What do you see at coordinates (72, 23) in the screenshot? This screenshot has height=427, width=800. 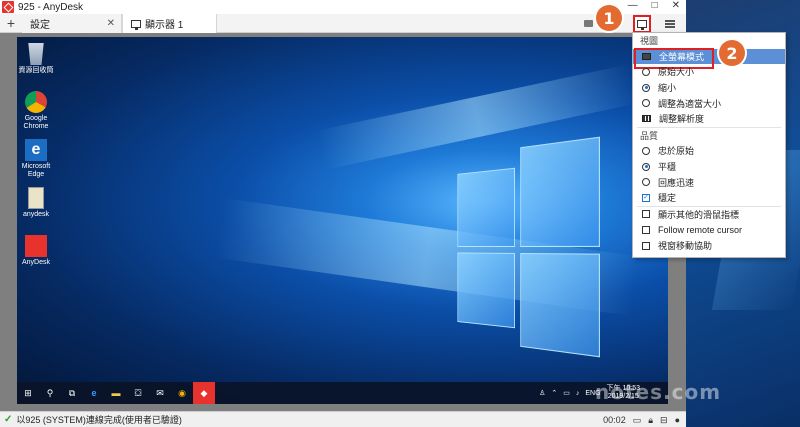 I see `tab-settings: 設定 ✕` at bounding box center [72, 23].